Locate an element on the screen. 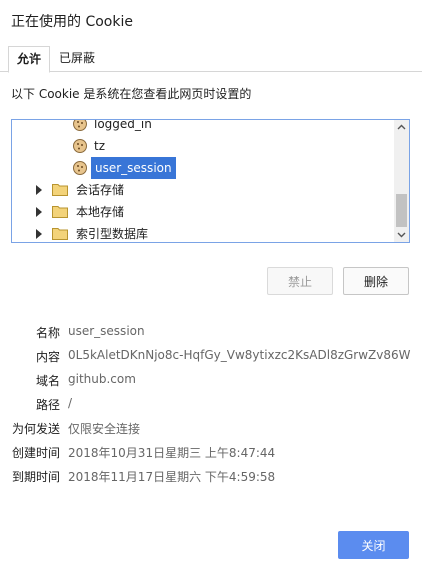 This screenshot has height=573, width=422. detail-label: 域名 is located at coordinates (47, 381).